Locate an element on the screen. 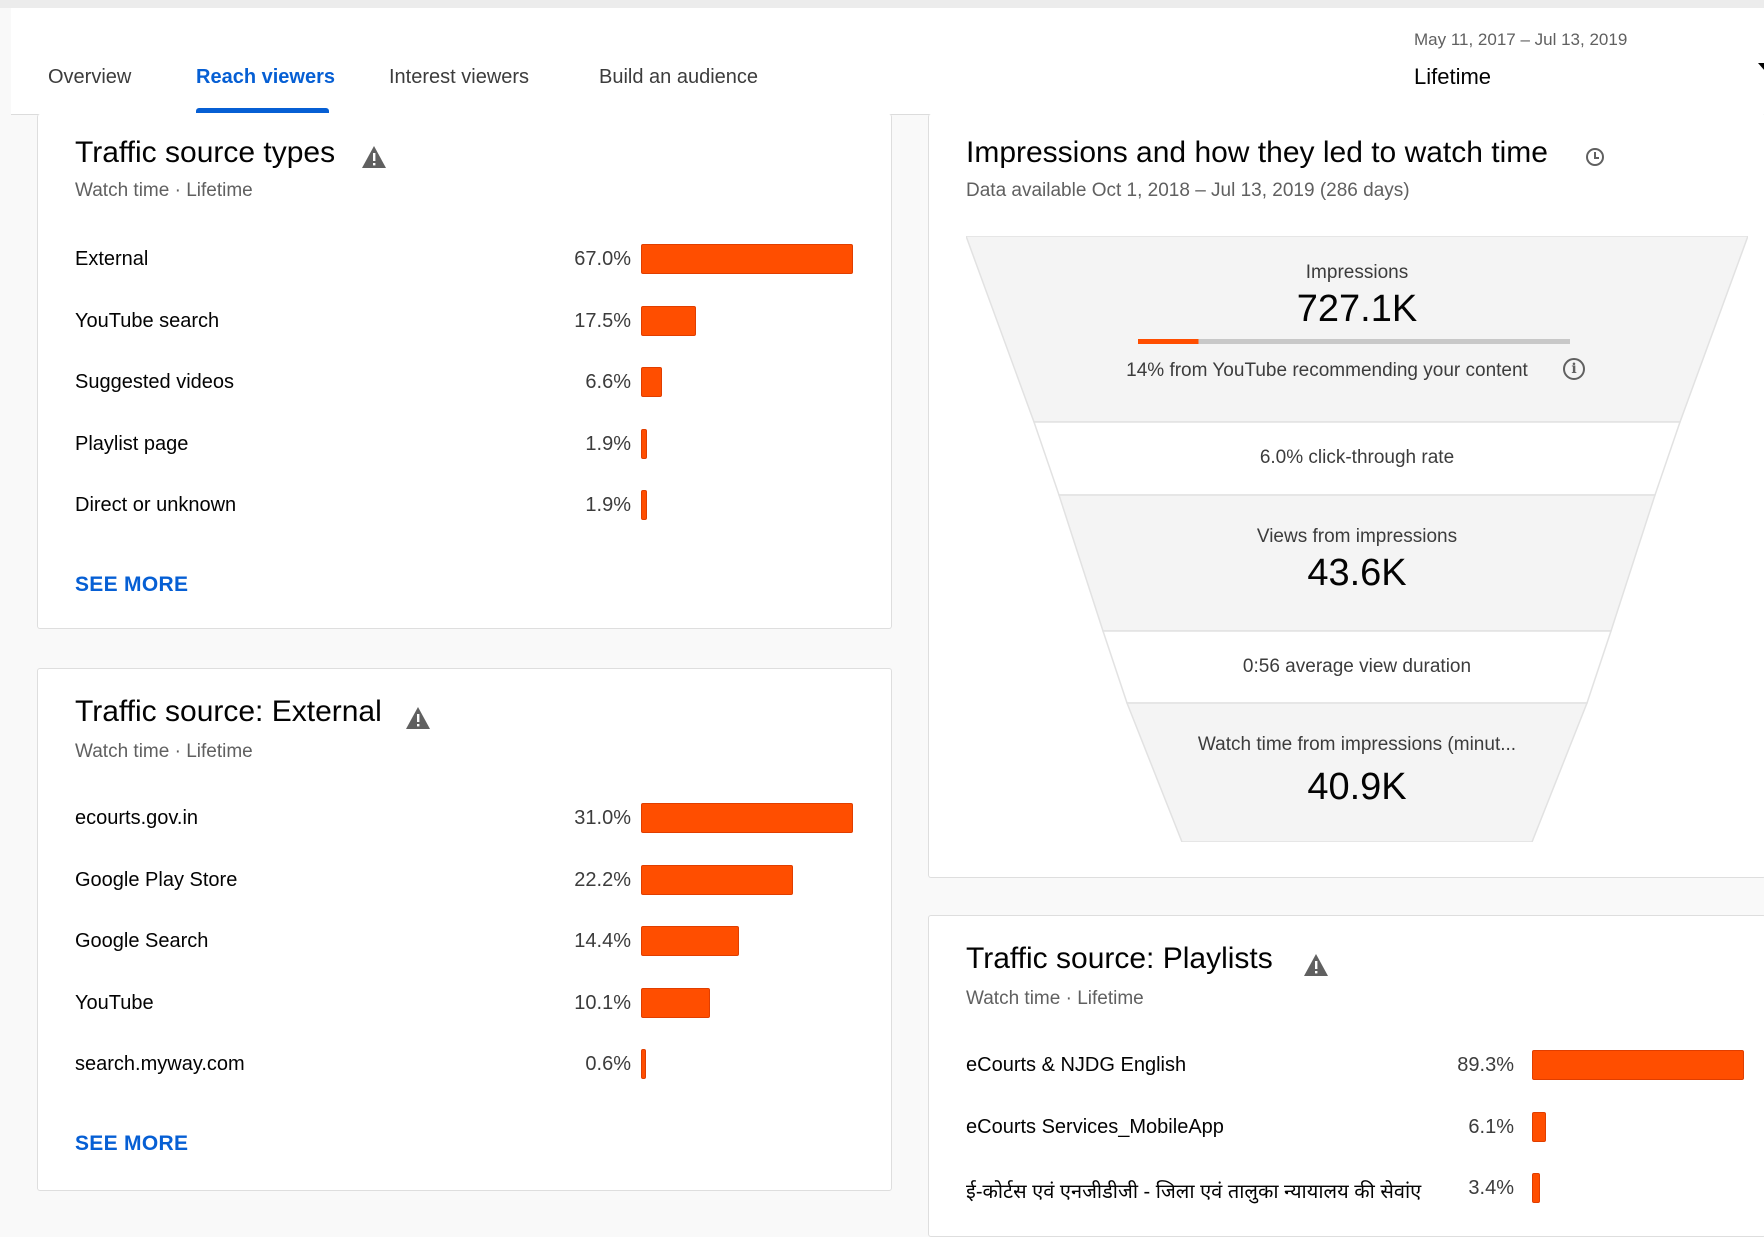 This screenshot has width=1764, height=1237. bar-row-percent: 0.6% is located at coordinates (608, 1064).